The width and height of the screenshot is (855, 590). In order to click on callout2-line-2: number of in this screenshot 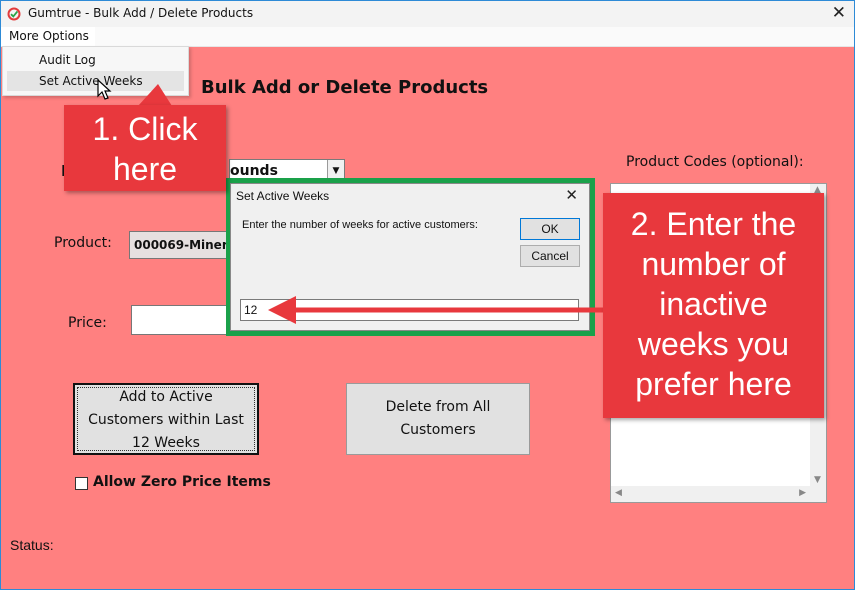, I will do `click(713, 264)`.